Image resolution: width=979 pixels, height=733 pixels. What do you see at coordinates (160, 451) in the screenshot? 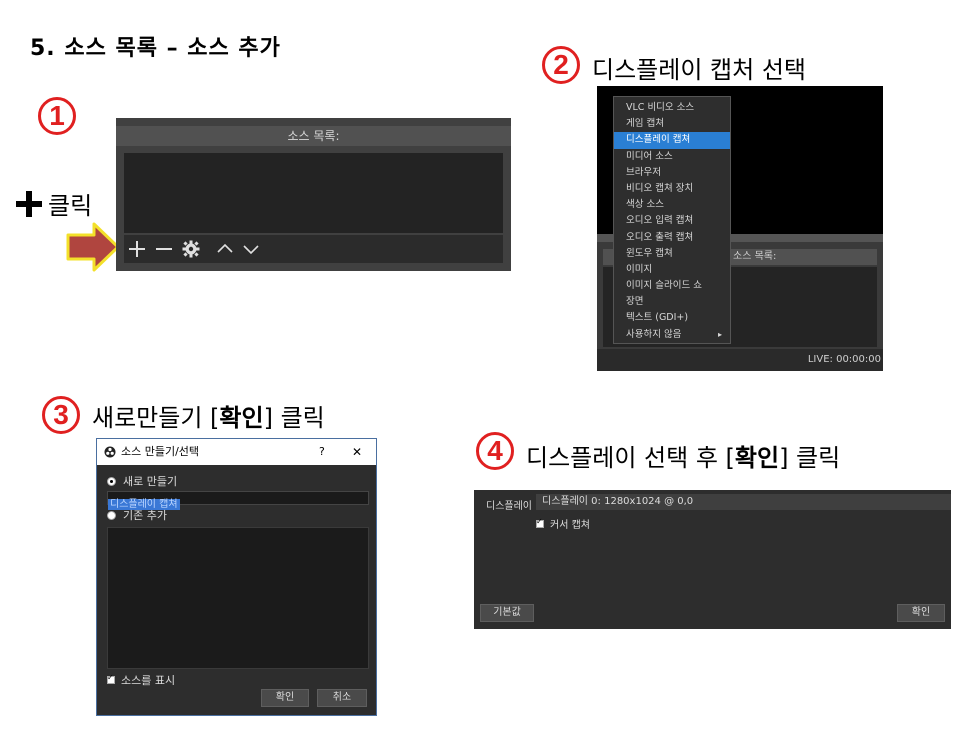
I see `dialog-title: 소스 만들기/선택` at bounding box center [160, 451].